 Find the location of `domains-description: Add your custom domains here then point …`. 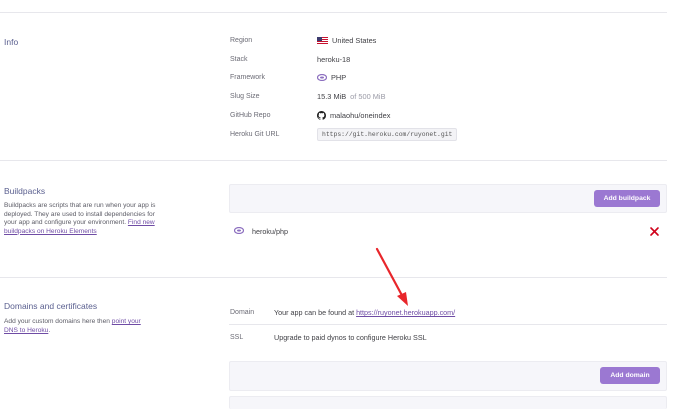

domains-description: Add your custom domains here then point … is located at coordinates (79, 326).